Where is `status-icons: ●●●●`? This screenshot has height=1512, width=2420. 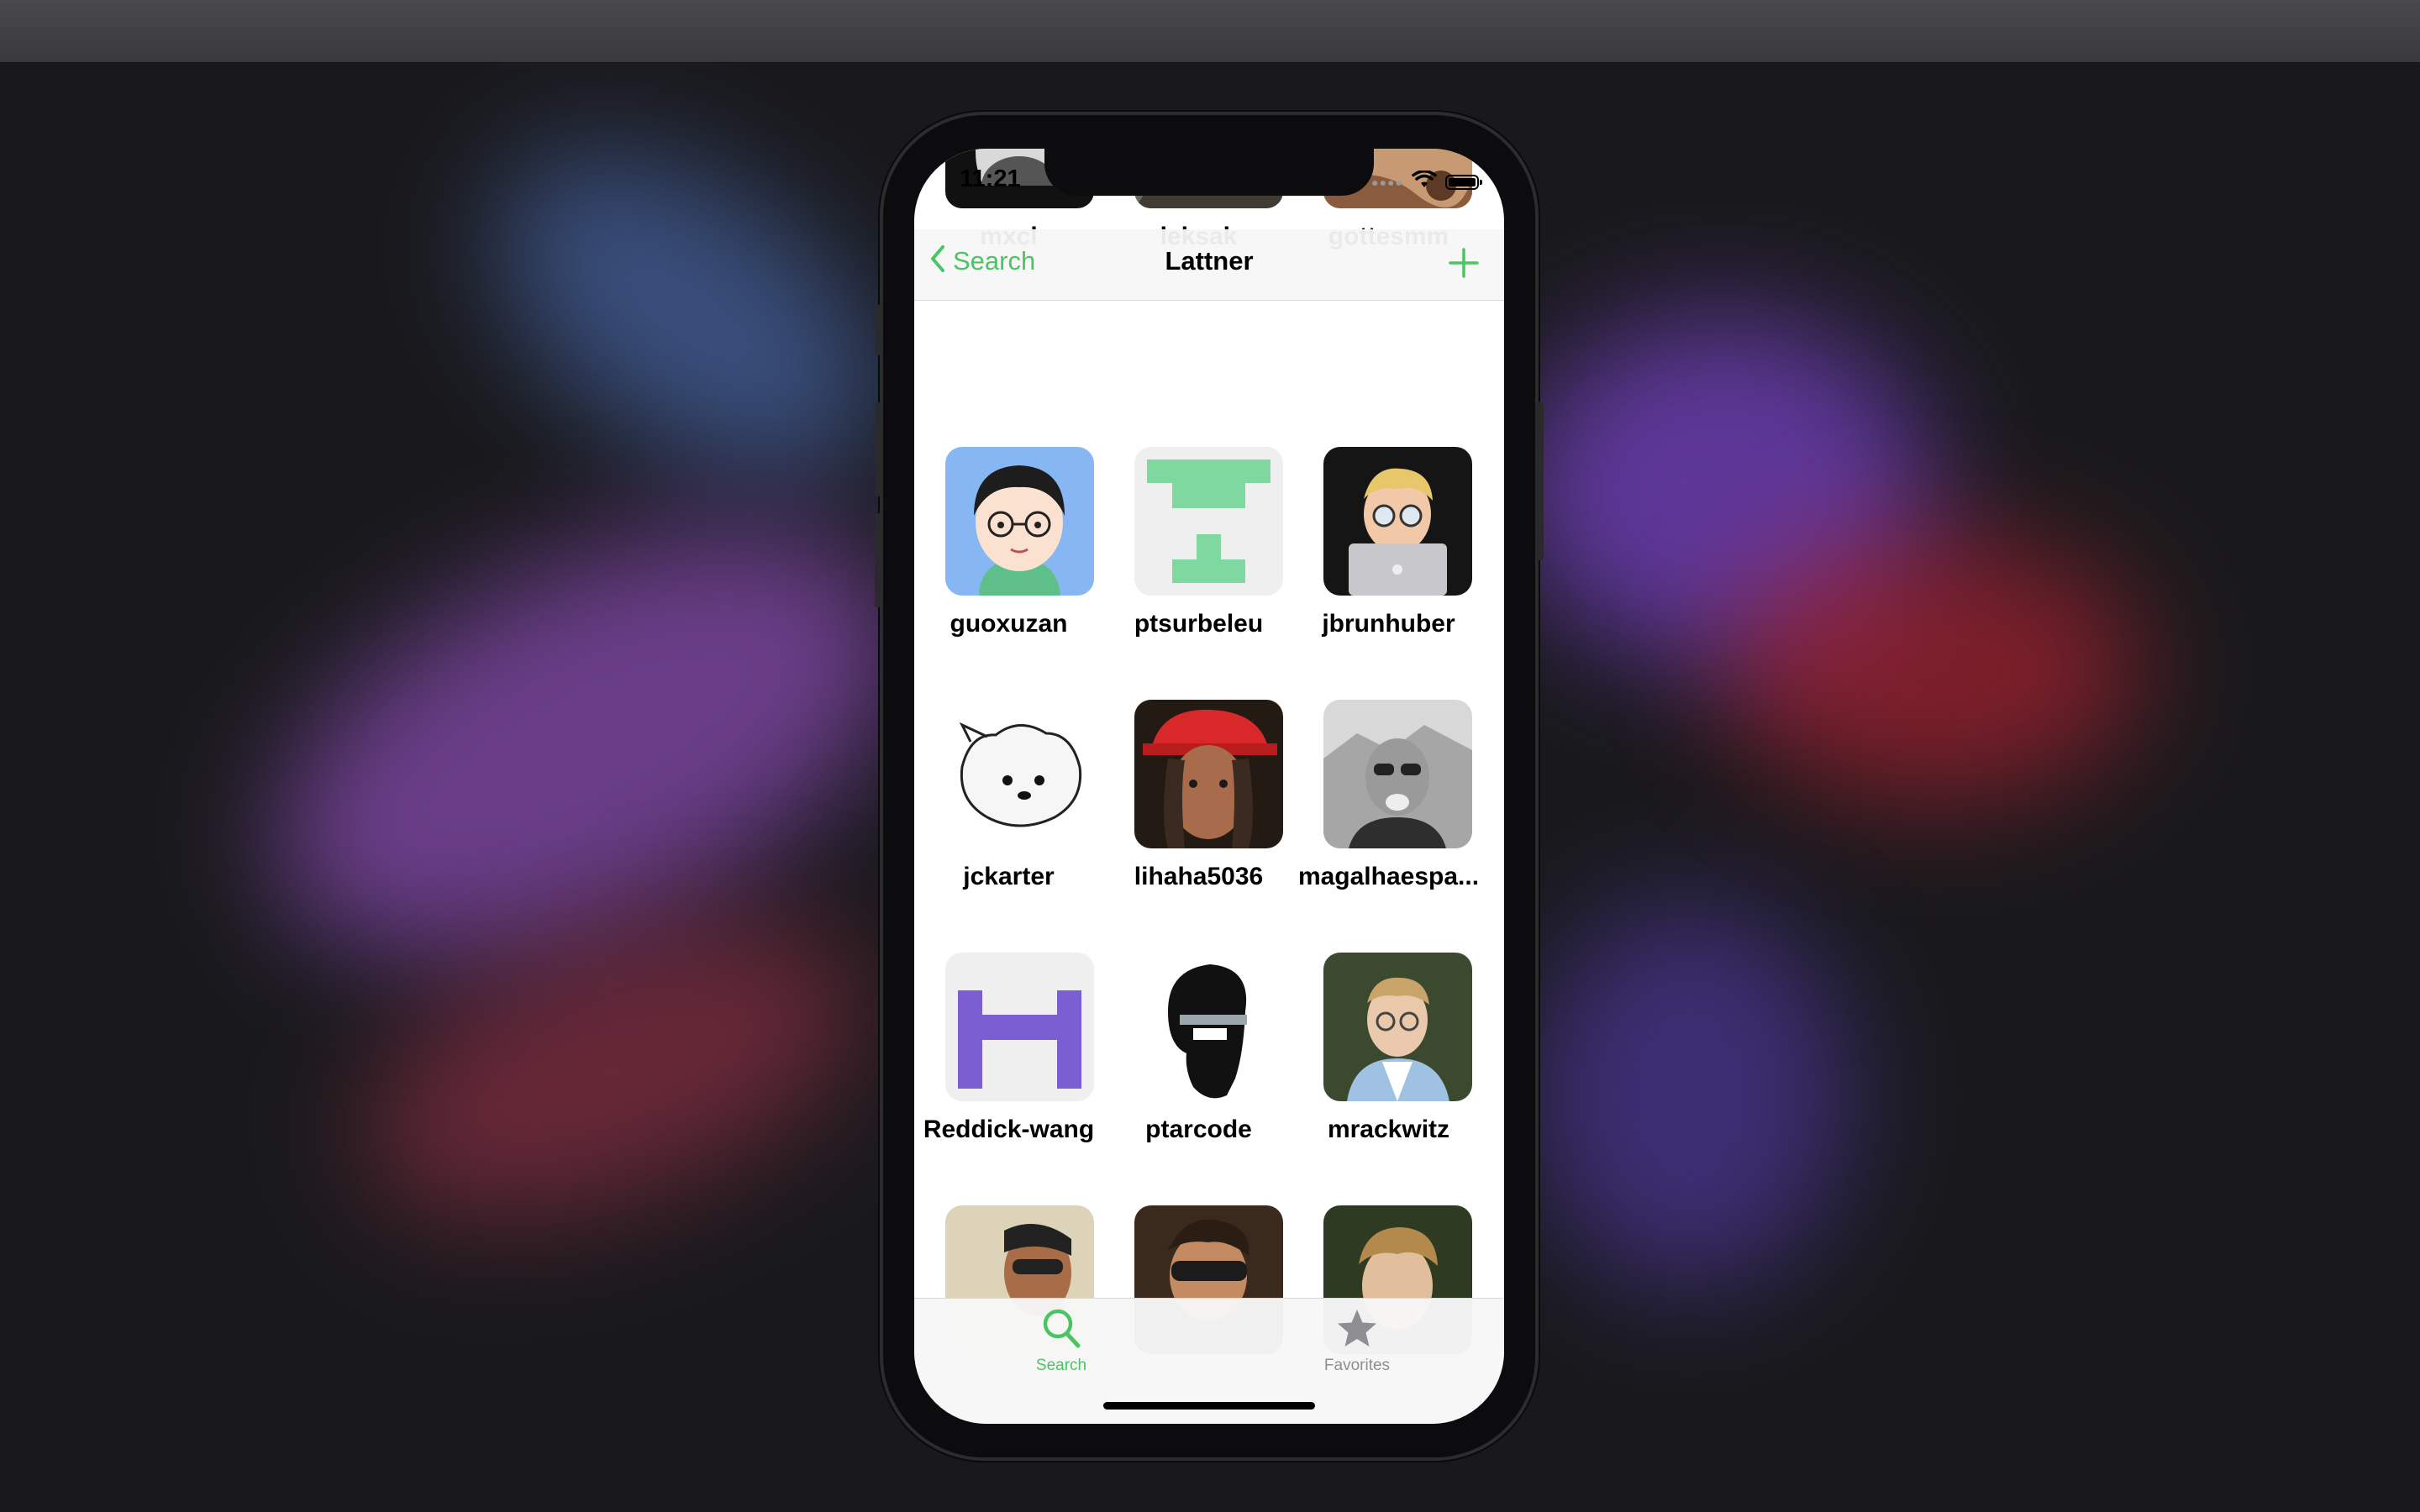
status-icons: ●●●● is located at coordinates (1426, 181).